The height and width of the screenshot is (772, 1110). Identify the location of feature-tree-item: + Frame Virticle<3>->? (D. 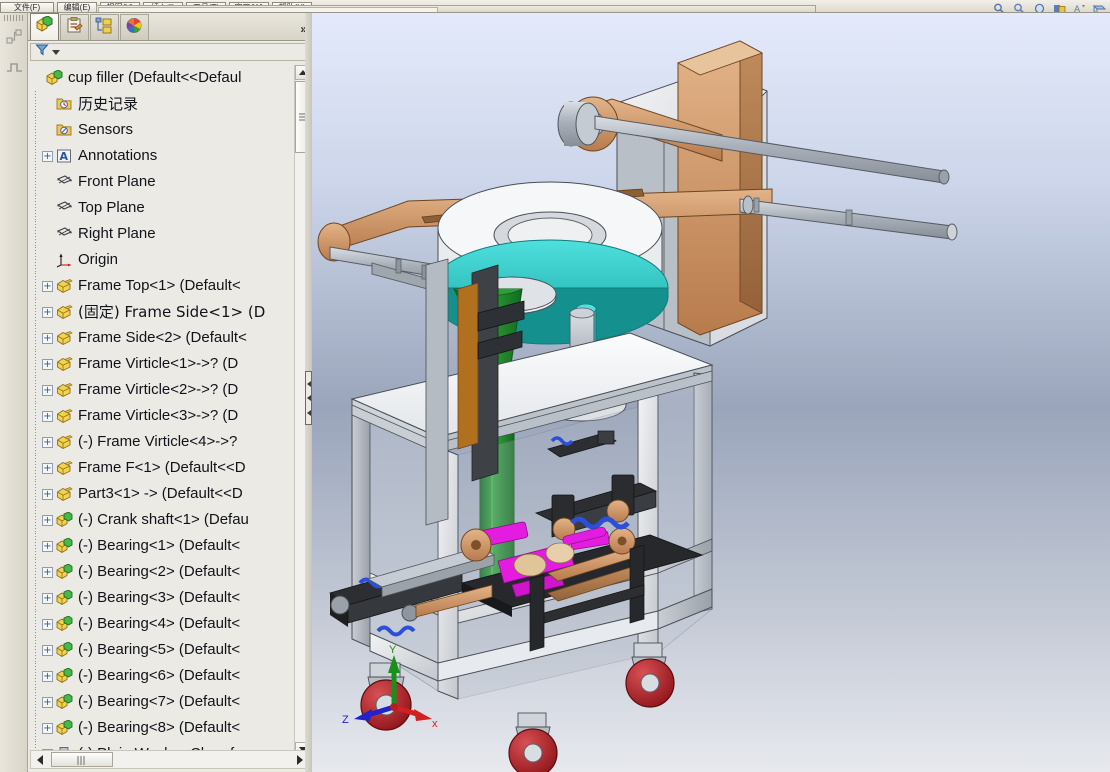
(162, 416).